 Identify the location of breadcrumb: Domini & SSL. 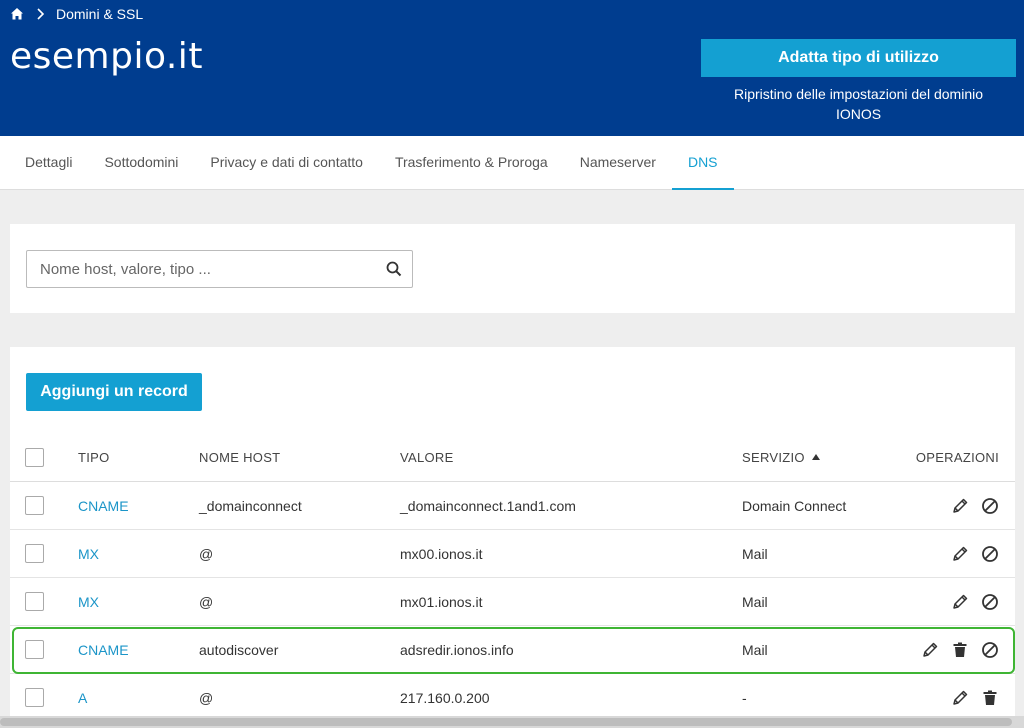
(76, 14).